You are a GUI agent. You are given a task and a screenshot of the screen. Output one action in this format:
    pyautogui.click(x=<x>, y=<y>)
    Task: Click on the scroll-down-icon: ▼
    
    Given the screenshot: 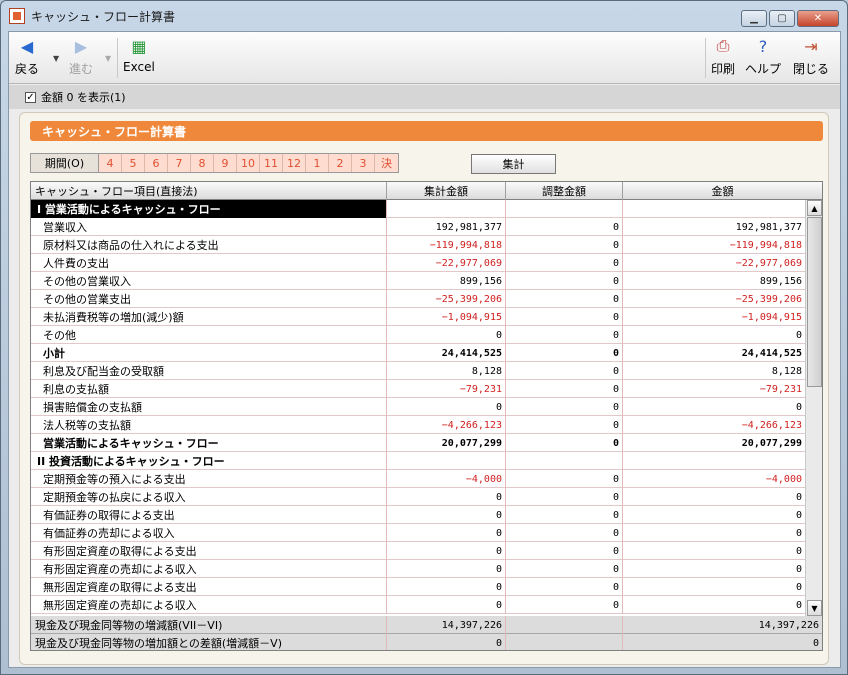 What is the action you would take?
    pyautogui.click(x=814, y=608)
    